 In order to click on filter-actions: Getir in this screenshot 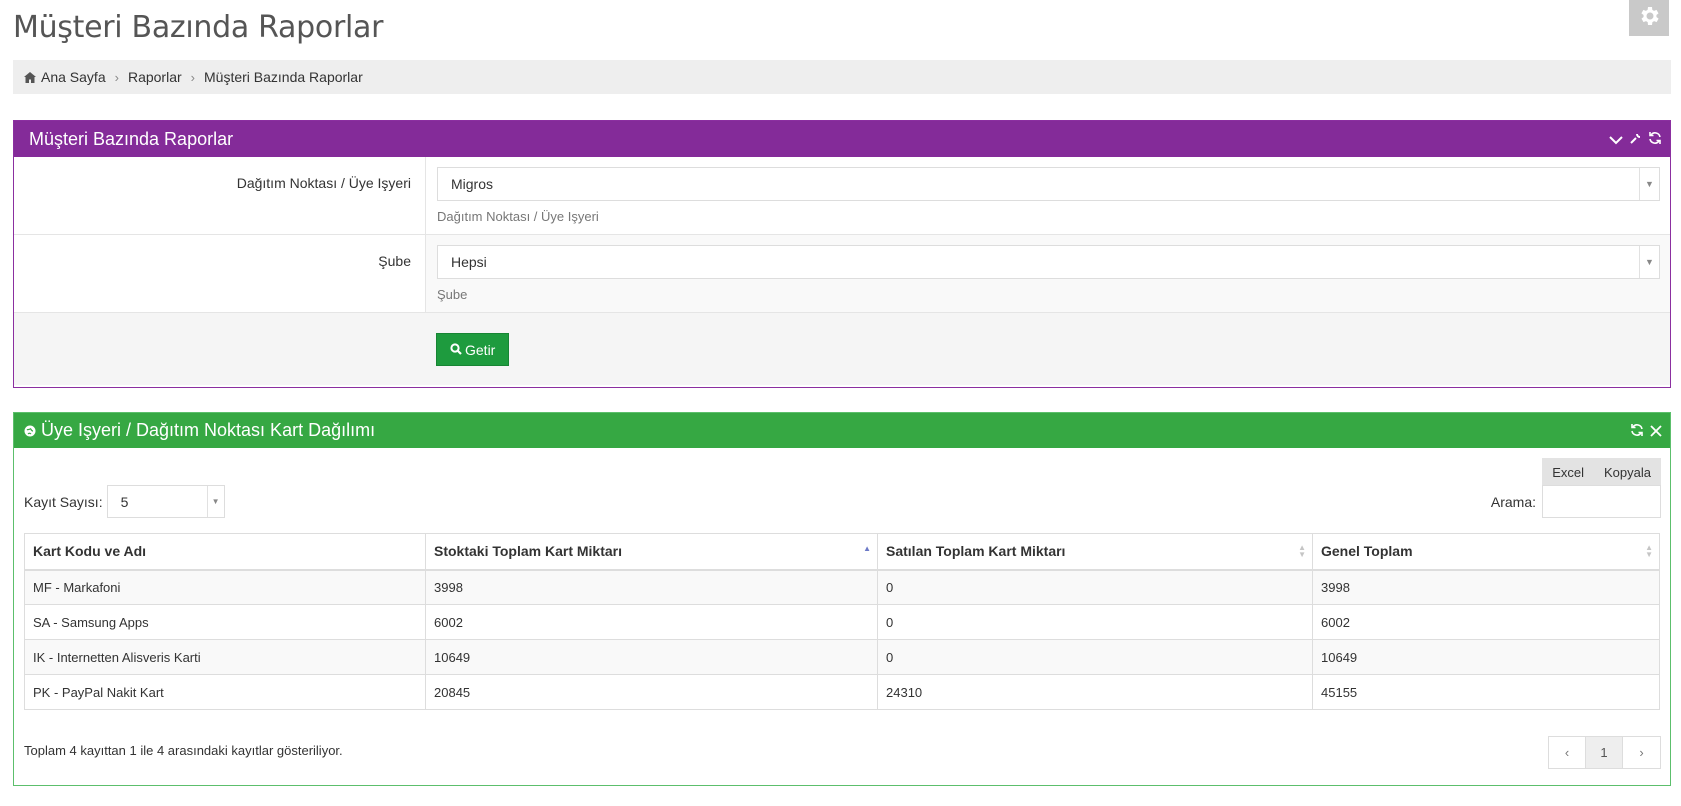, I will do `click(842, 349)`.